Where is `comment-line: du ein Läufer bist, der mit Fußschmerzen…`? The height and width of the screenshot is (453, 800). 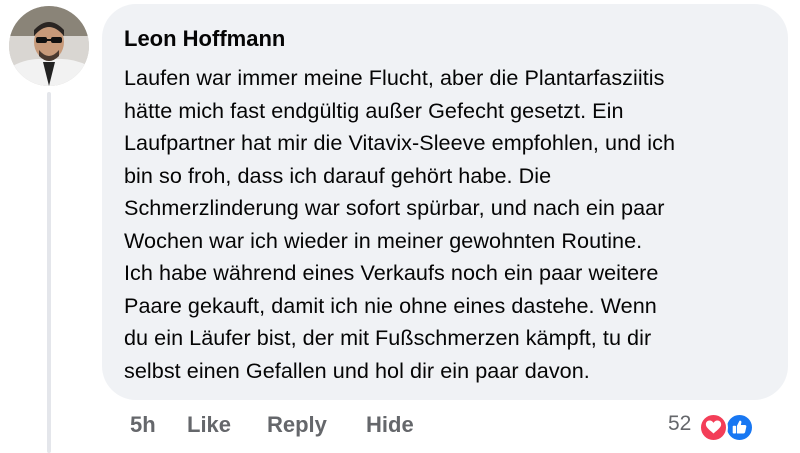
comment-line: du ein Läufer bist, der mit Fußschmerzen… is located at coordinates (388, 337).